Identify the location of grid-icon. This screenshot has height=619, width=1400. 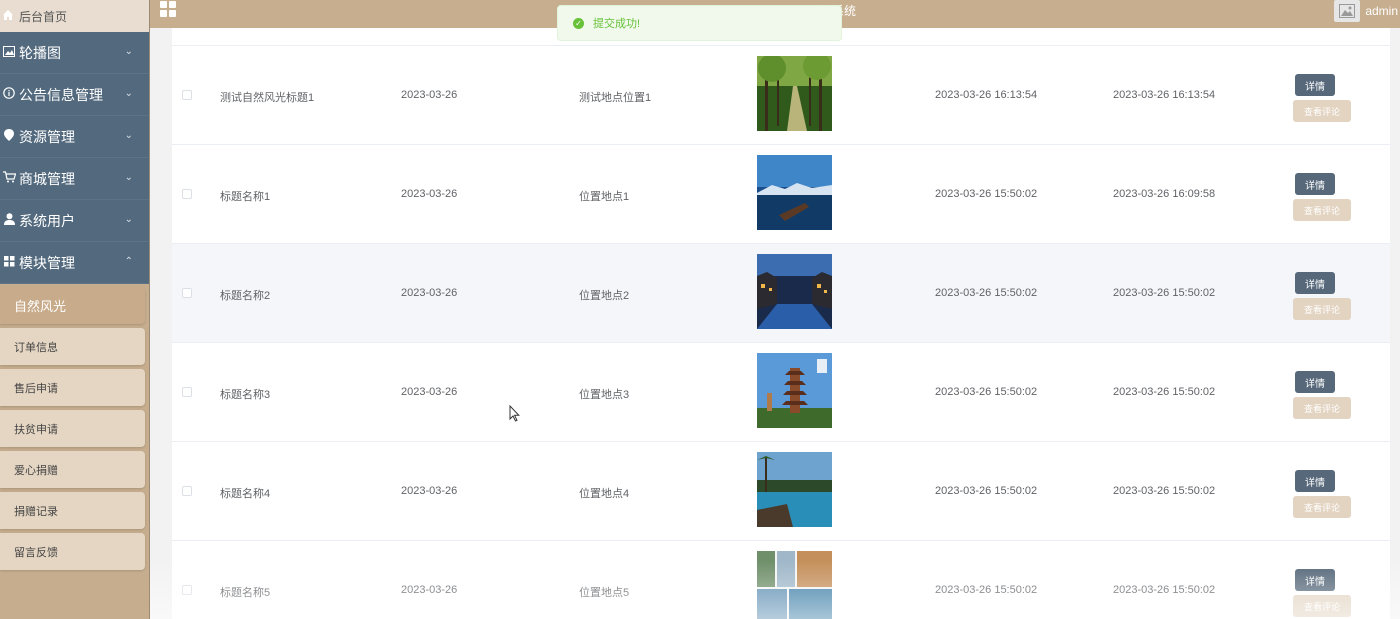
(9, 262).